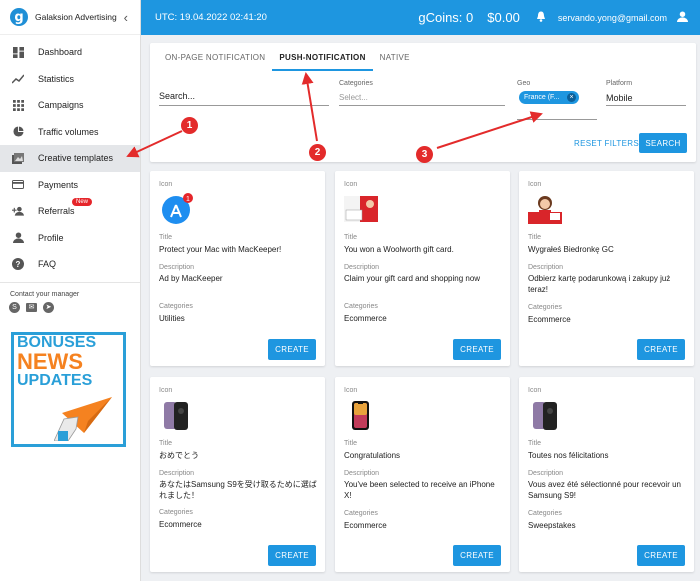 The image size is (700, 581). What do you see at coordinates (424, 154) in the screenshot?
I see `annotation-badge-3: 3` at bounding box center [424, 154].